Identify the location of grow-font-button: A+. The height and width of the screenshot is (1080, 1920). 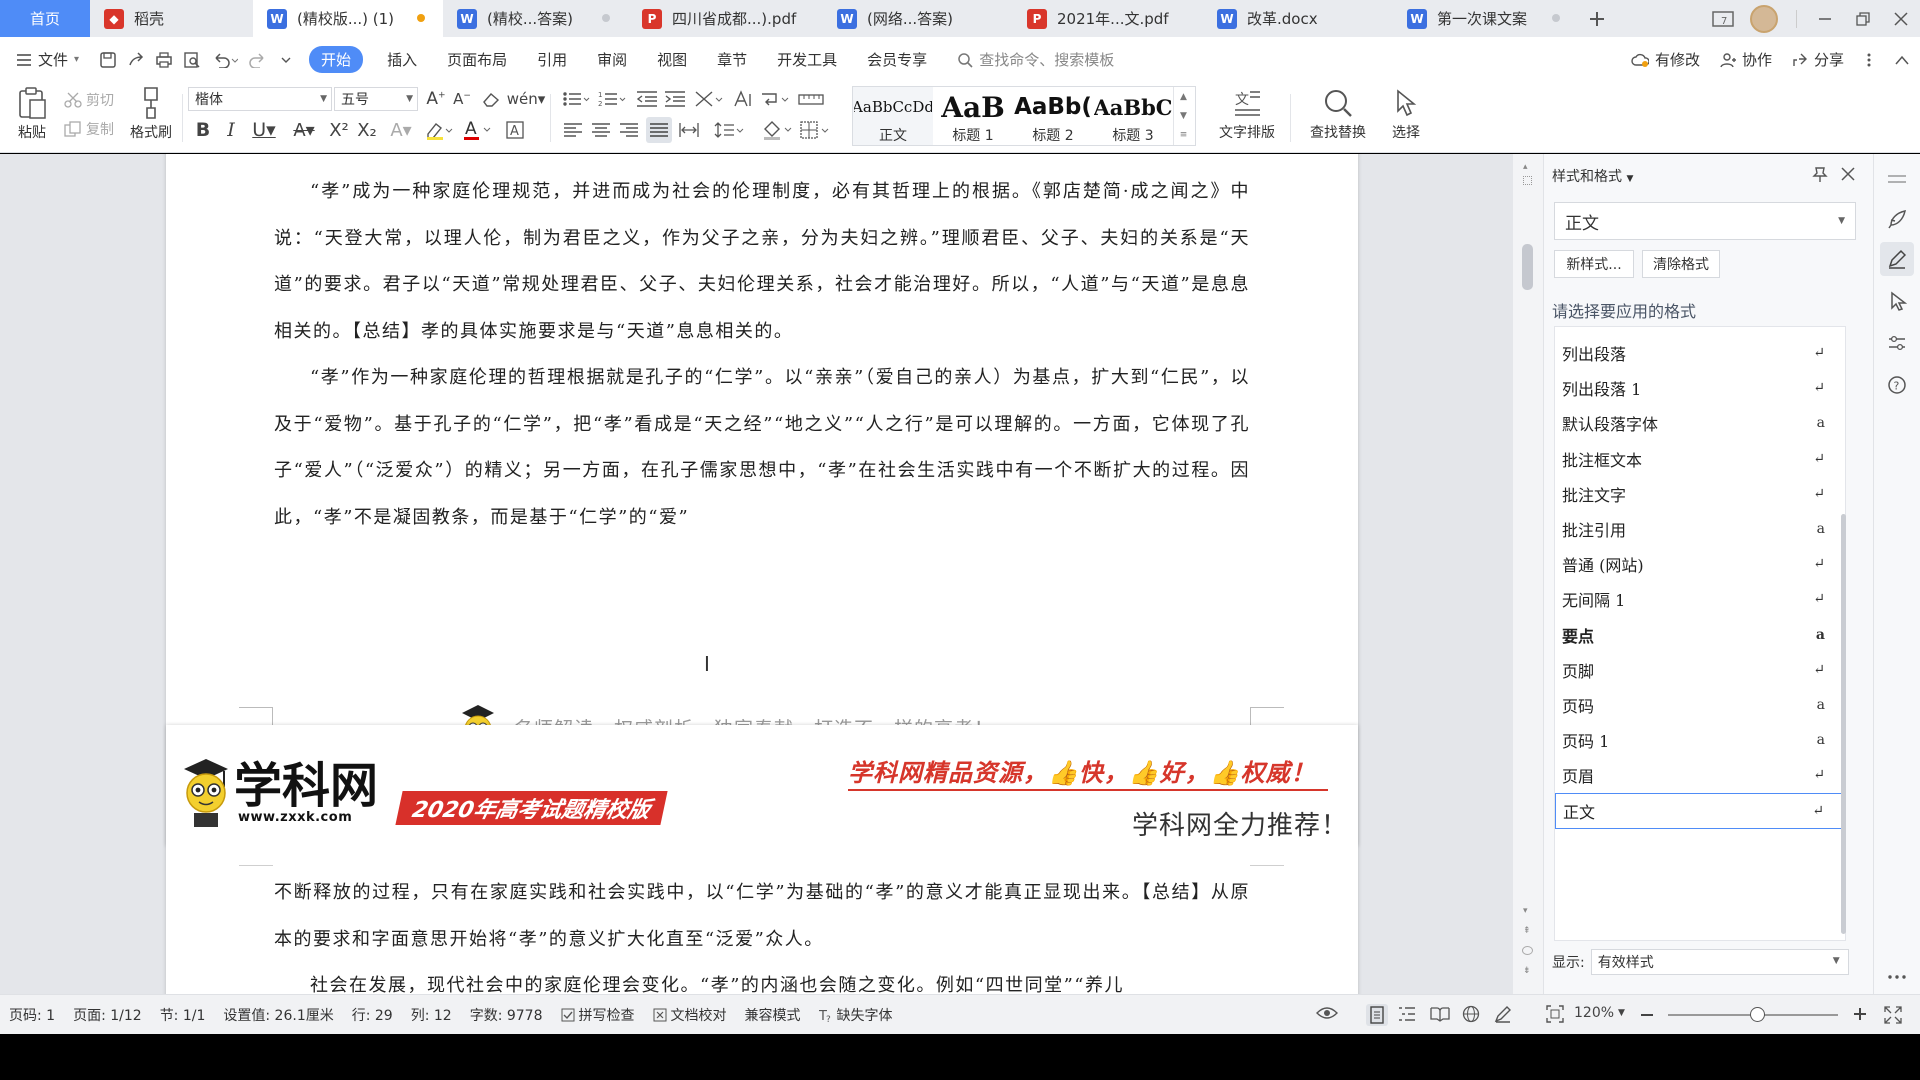
(436, 99).